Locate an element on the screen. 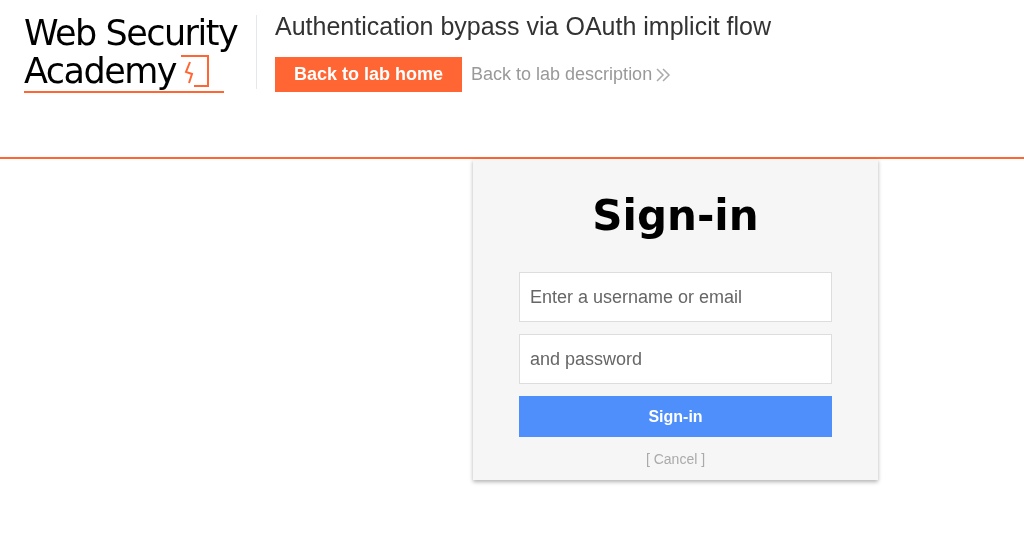 This screenshot has width=1024, height=535. sign-in-button: Sign-in is located at coordinates (675, 416).